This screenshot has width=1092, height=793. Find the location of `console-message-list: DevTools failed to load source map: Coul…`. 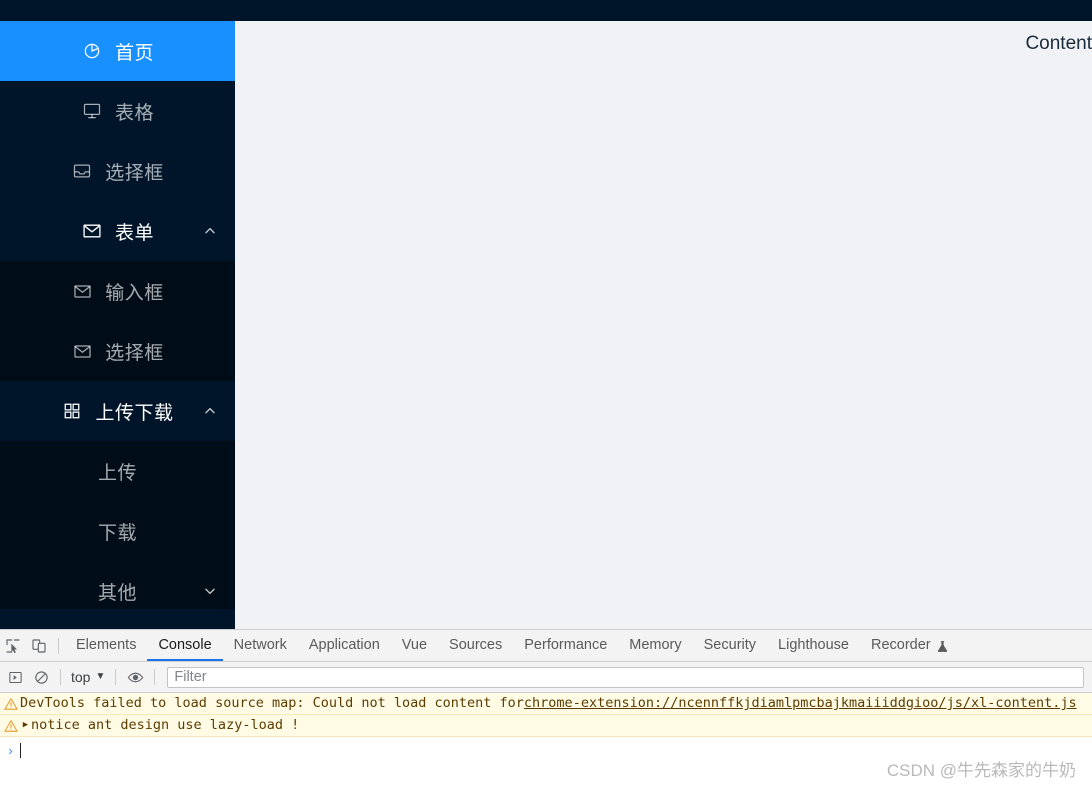

console-message-list: DevTools failed to load source map: Coul… is located at coordinates (546, 728).